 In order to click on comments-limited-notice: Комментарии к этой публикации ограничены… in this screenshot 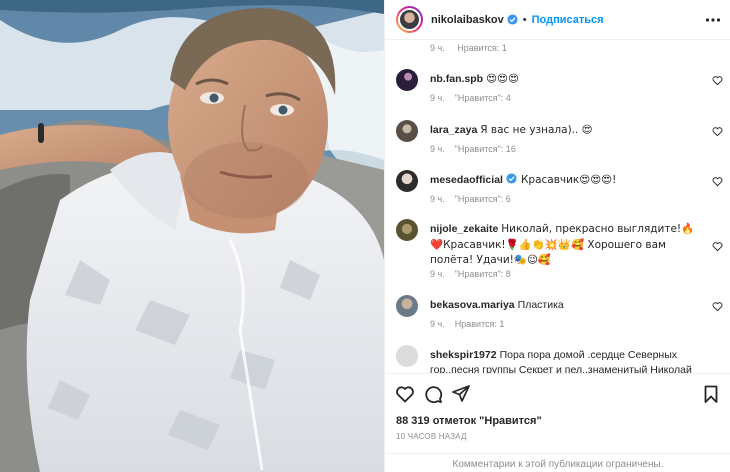, I will do `click(557, 462)`.